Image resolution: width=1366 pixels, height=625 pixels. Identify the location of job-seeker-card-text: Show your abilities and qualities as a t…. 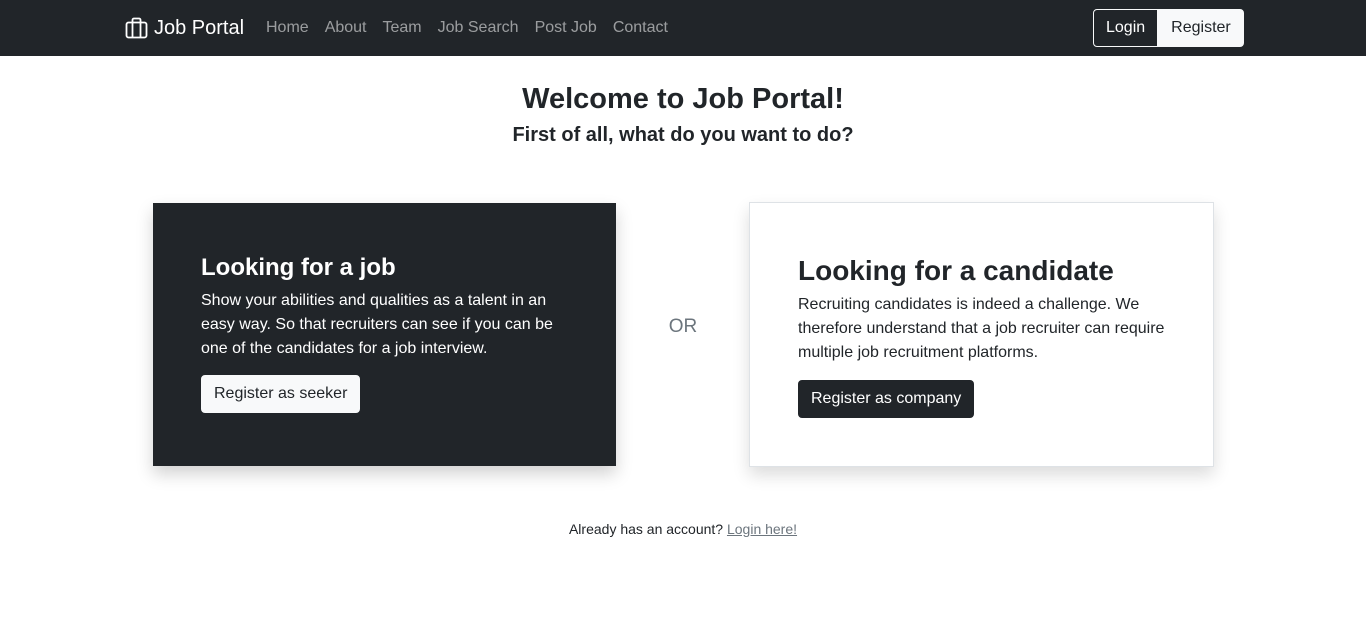
(377, 324).